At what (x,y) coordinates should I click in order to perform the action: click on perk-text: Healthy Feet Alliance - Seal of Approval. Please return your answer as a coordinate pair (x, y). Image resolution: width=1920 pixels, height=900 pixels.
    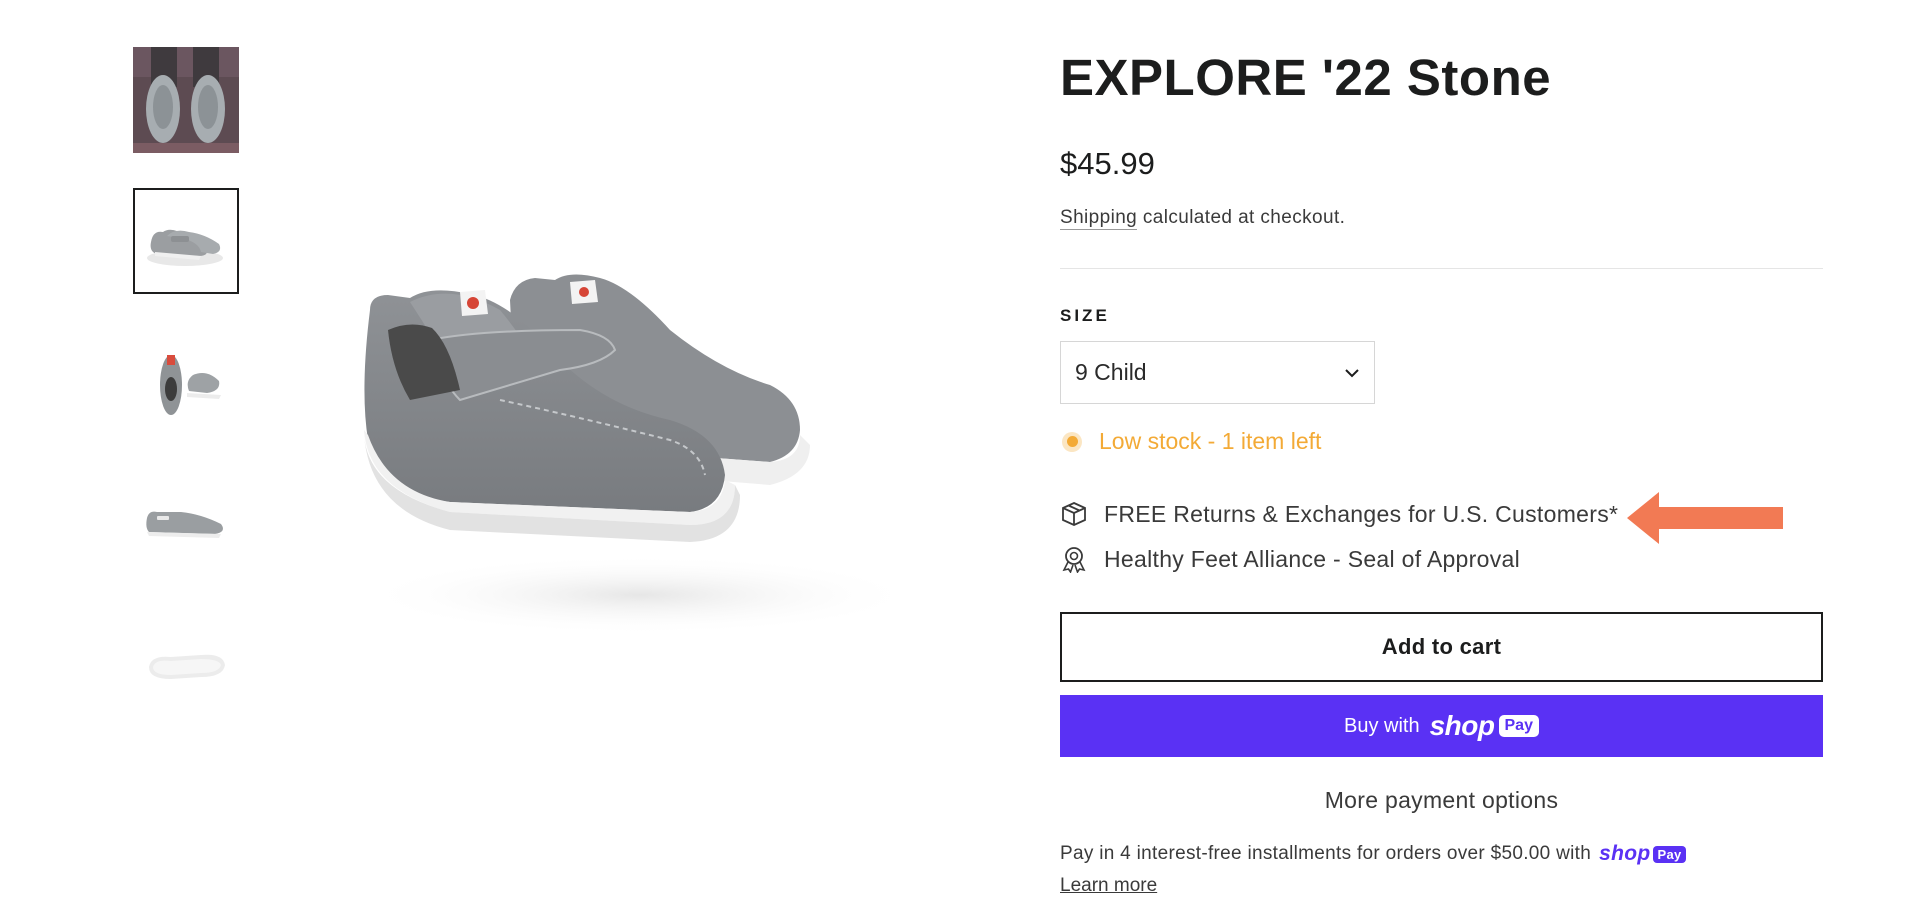
    Looking at the image, I should click on (1312, 558).